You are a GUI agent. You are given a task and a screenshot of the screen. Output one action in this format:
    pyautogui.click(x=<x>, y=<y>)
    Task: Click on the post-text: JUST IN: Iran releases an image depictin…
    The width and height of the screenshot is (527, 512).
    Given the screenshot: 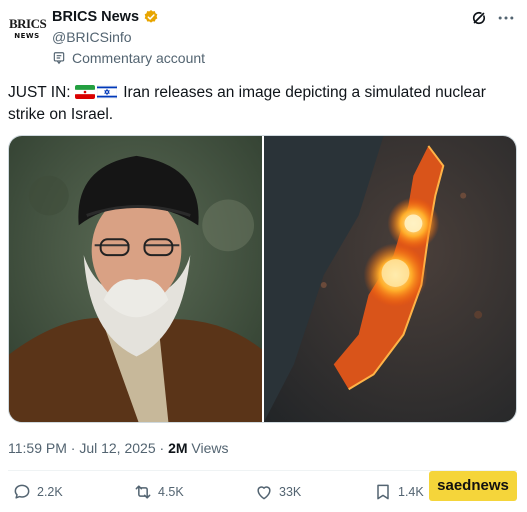 What is the action you would take?
    pyautogui.click(x=260, y=104)
    